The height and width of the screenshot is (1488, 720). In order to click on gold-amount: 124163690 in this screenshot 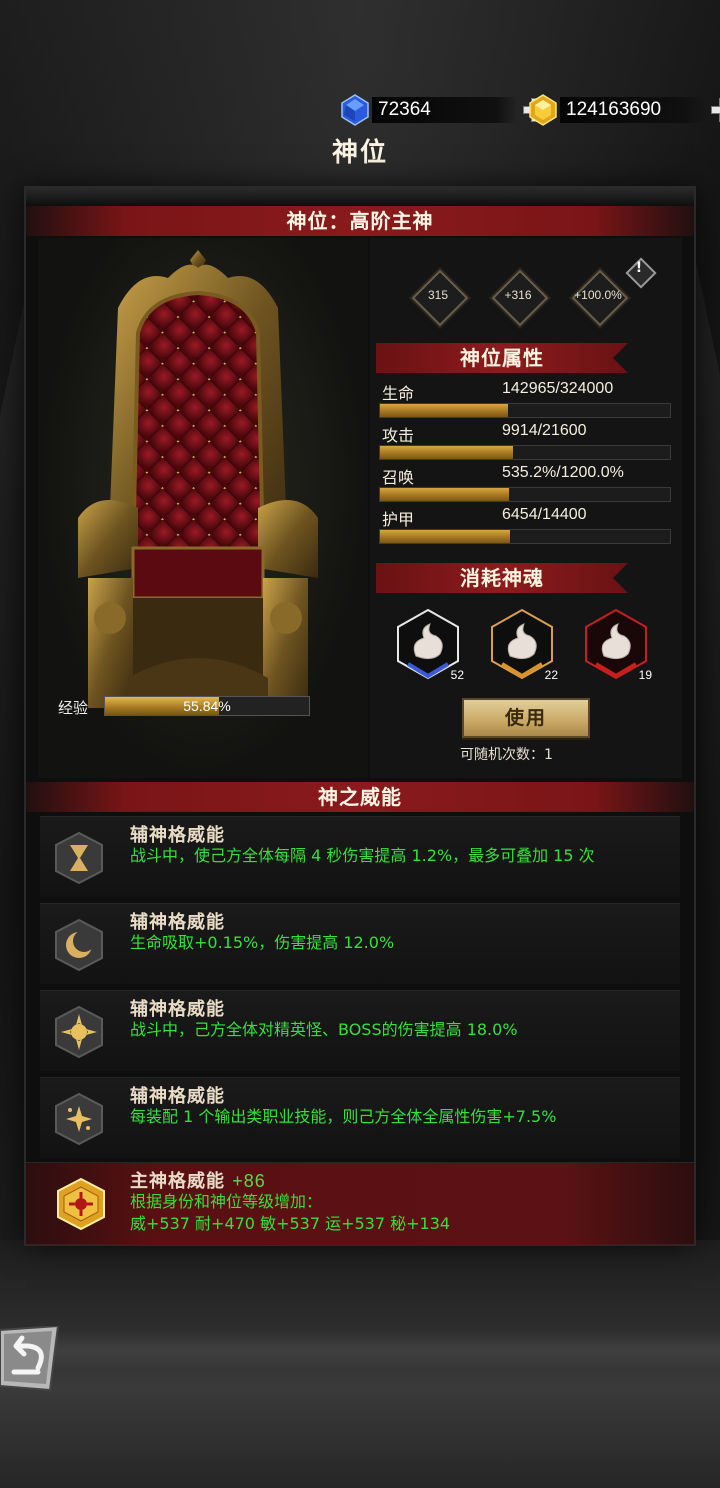, I will do `click(633, 110)`.